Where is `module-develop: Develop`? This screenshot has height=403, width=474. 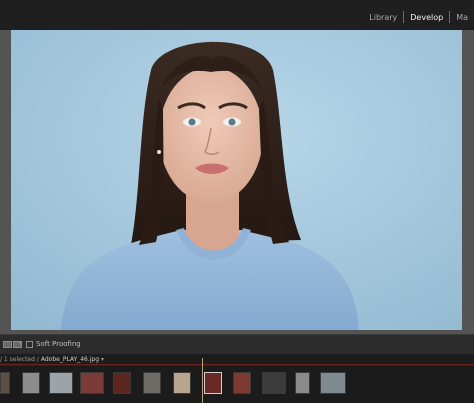
module-develop: Develop is located at coordinates (426, 17).